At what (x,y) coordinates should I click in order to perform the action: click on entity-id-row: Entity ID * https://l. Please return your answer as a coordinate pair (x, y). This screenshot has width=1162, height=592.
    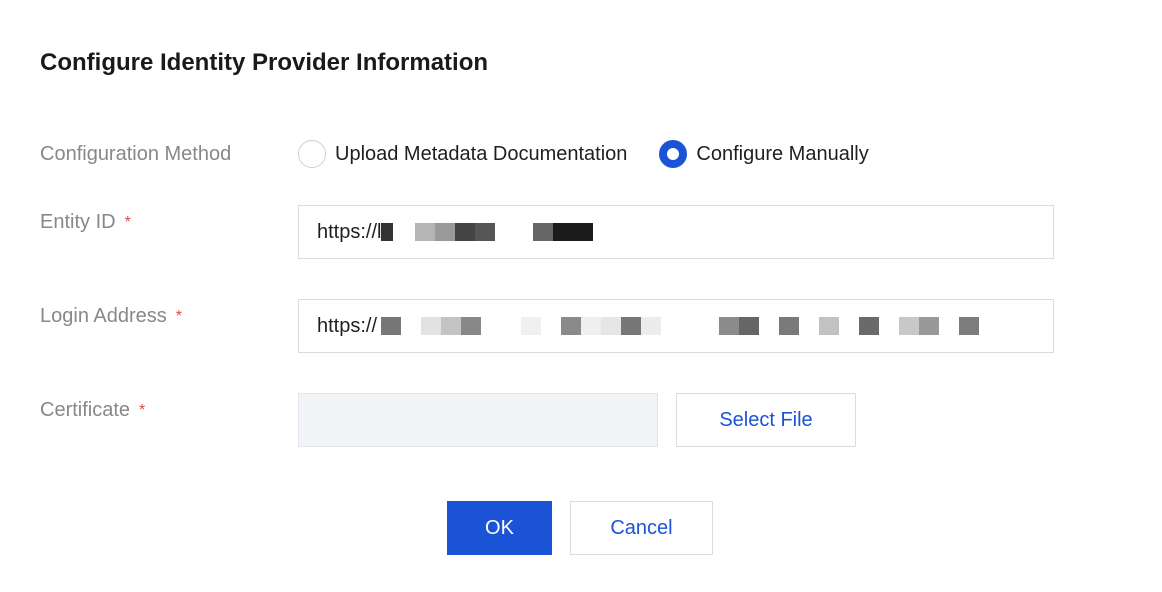
    Looking at the image, I should click on (581, 232).